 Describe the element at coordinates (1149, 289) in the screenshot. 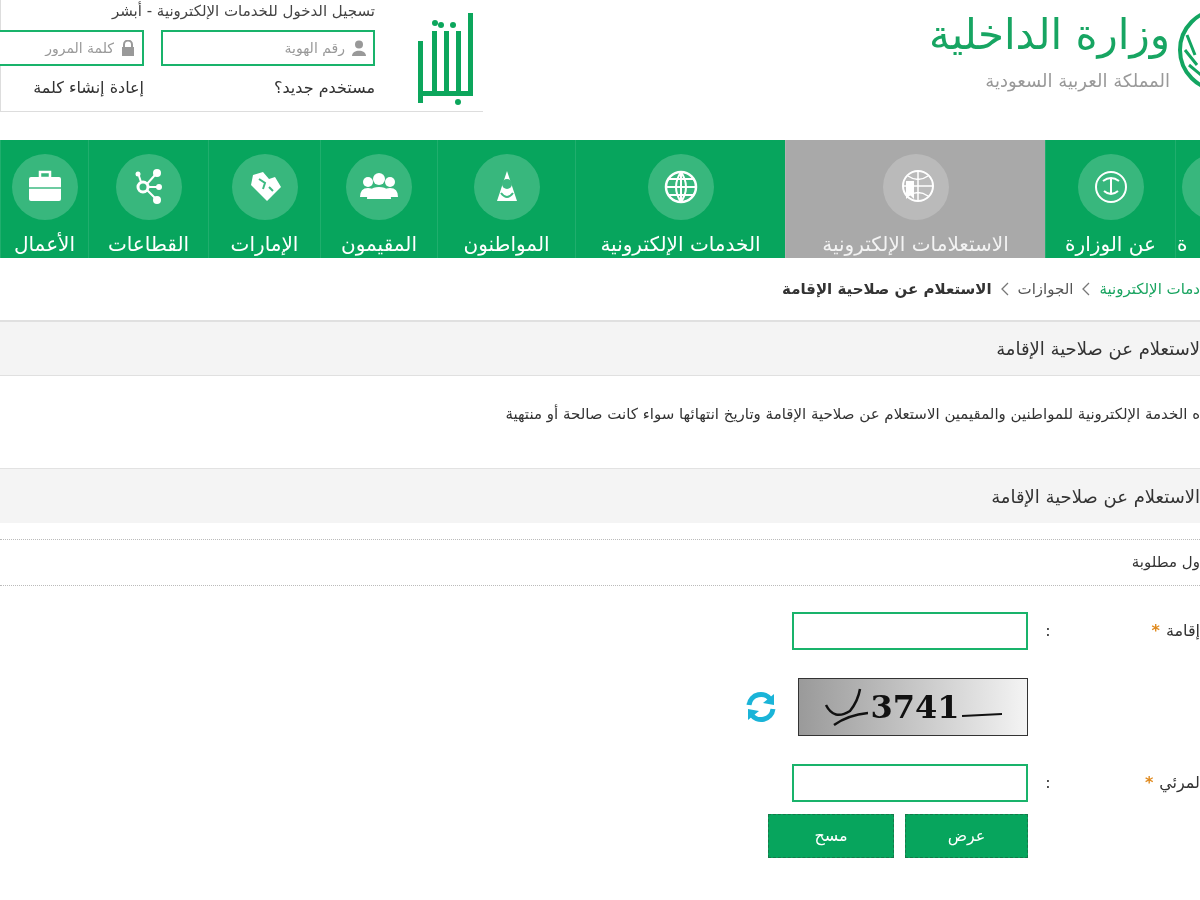

I see `breadcrumb-link: دمات الإلكترونية` at that location.